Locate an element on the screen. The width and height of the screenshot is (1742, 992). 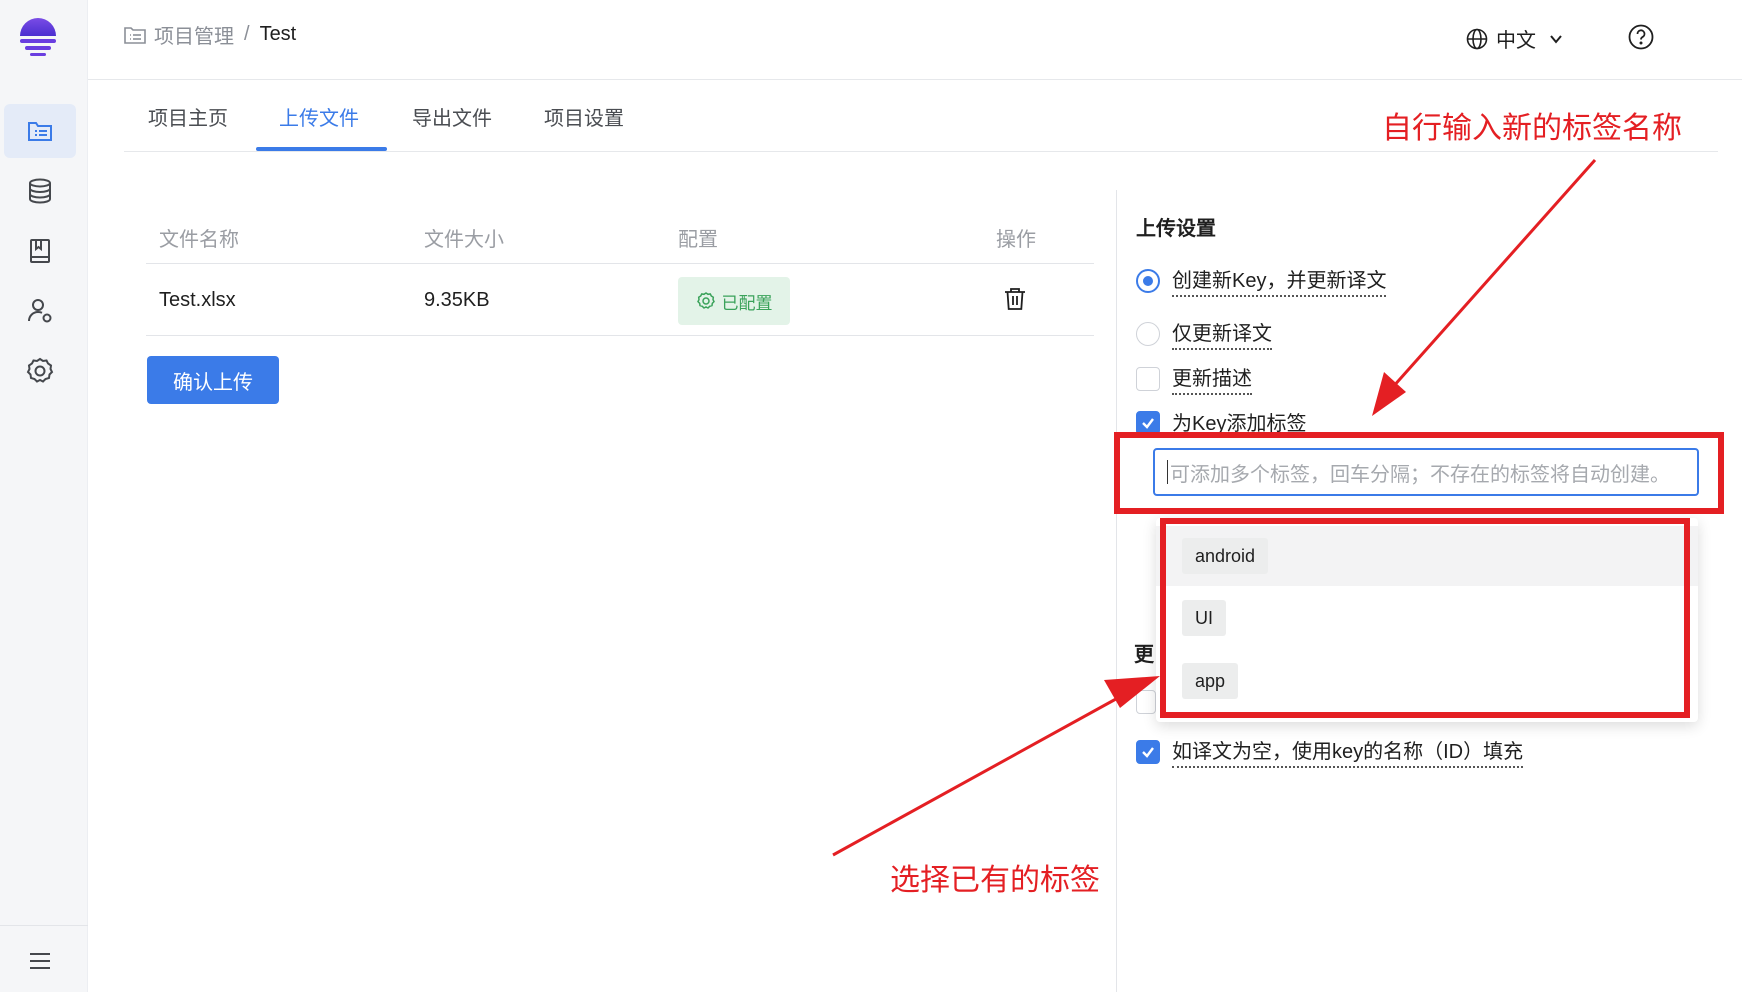
partially-hidden-checkbox is located at coordinates (1146, 702).